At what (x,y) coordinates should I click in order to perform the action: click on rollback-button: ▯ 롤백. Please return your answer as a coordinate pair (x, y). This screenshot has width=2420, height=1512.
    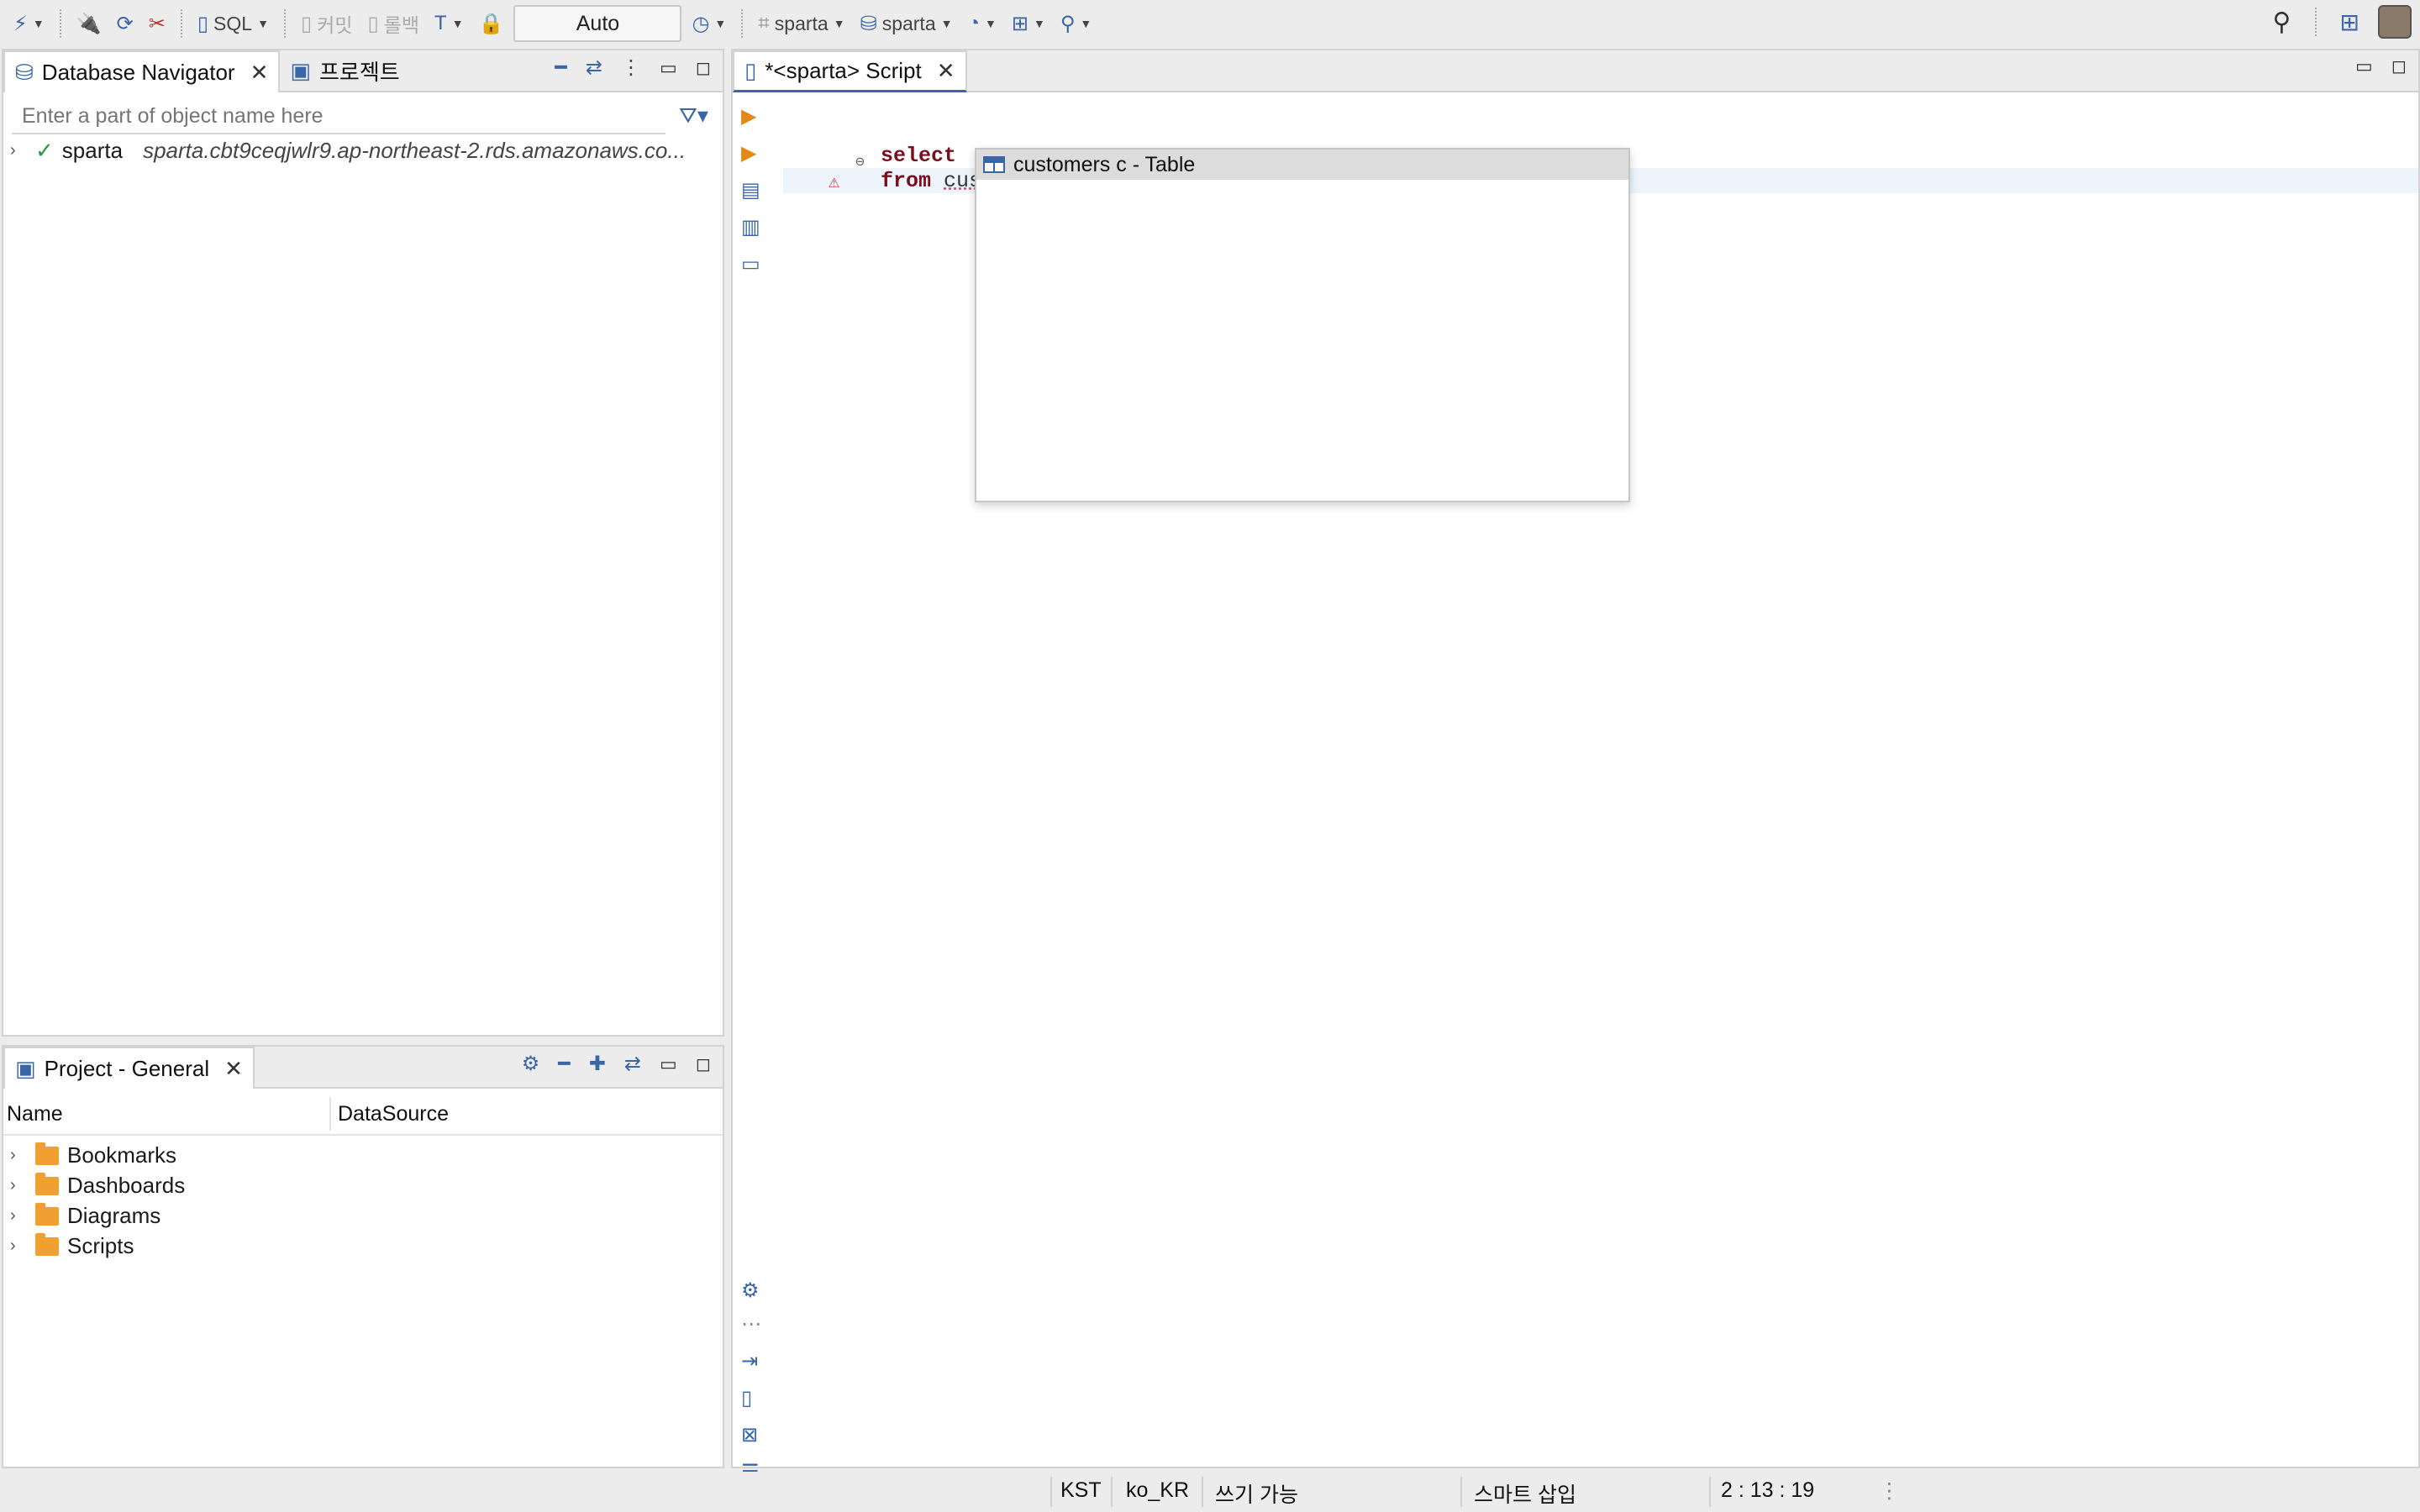
    Looking at the image, I should click on (393, 23).